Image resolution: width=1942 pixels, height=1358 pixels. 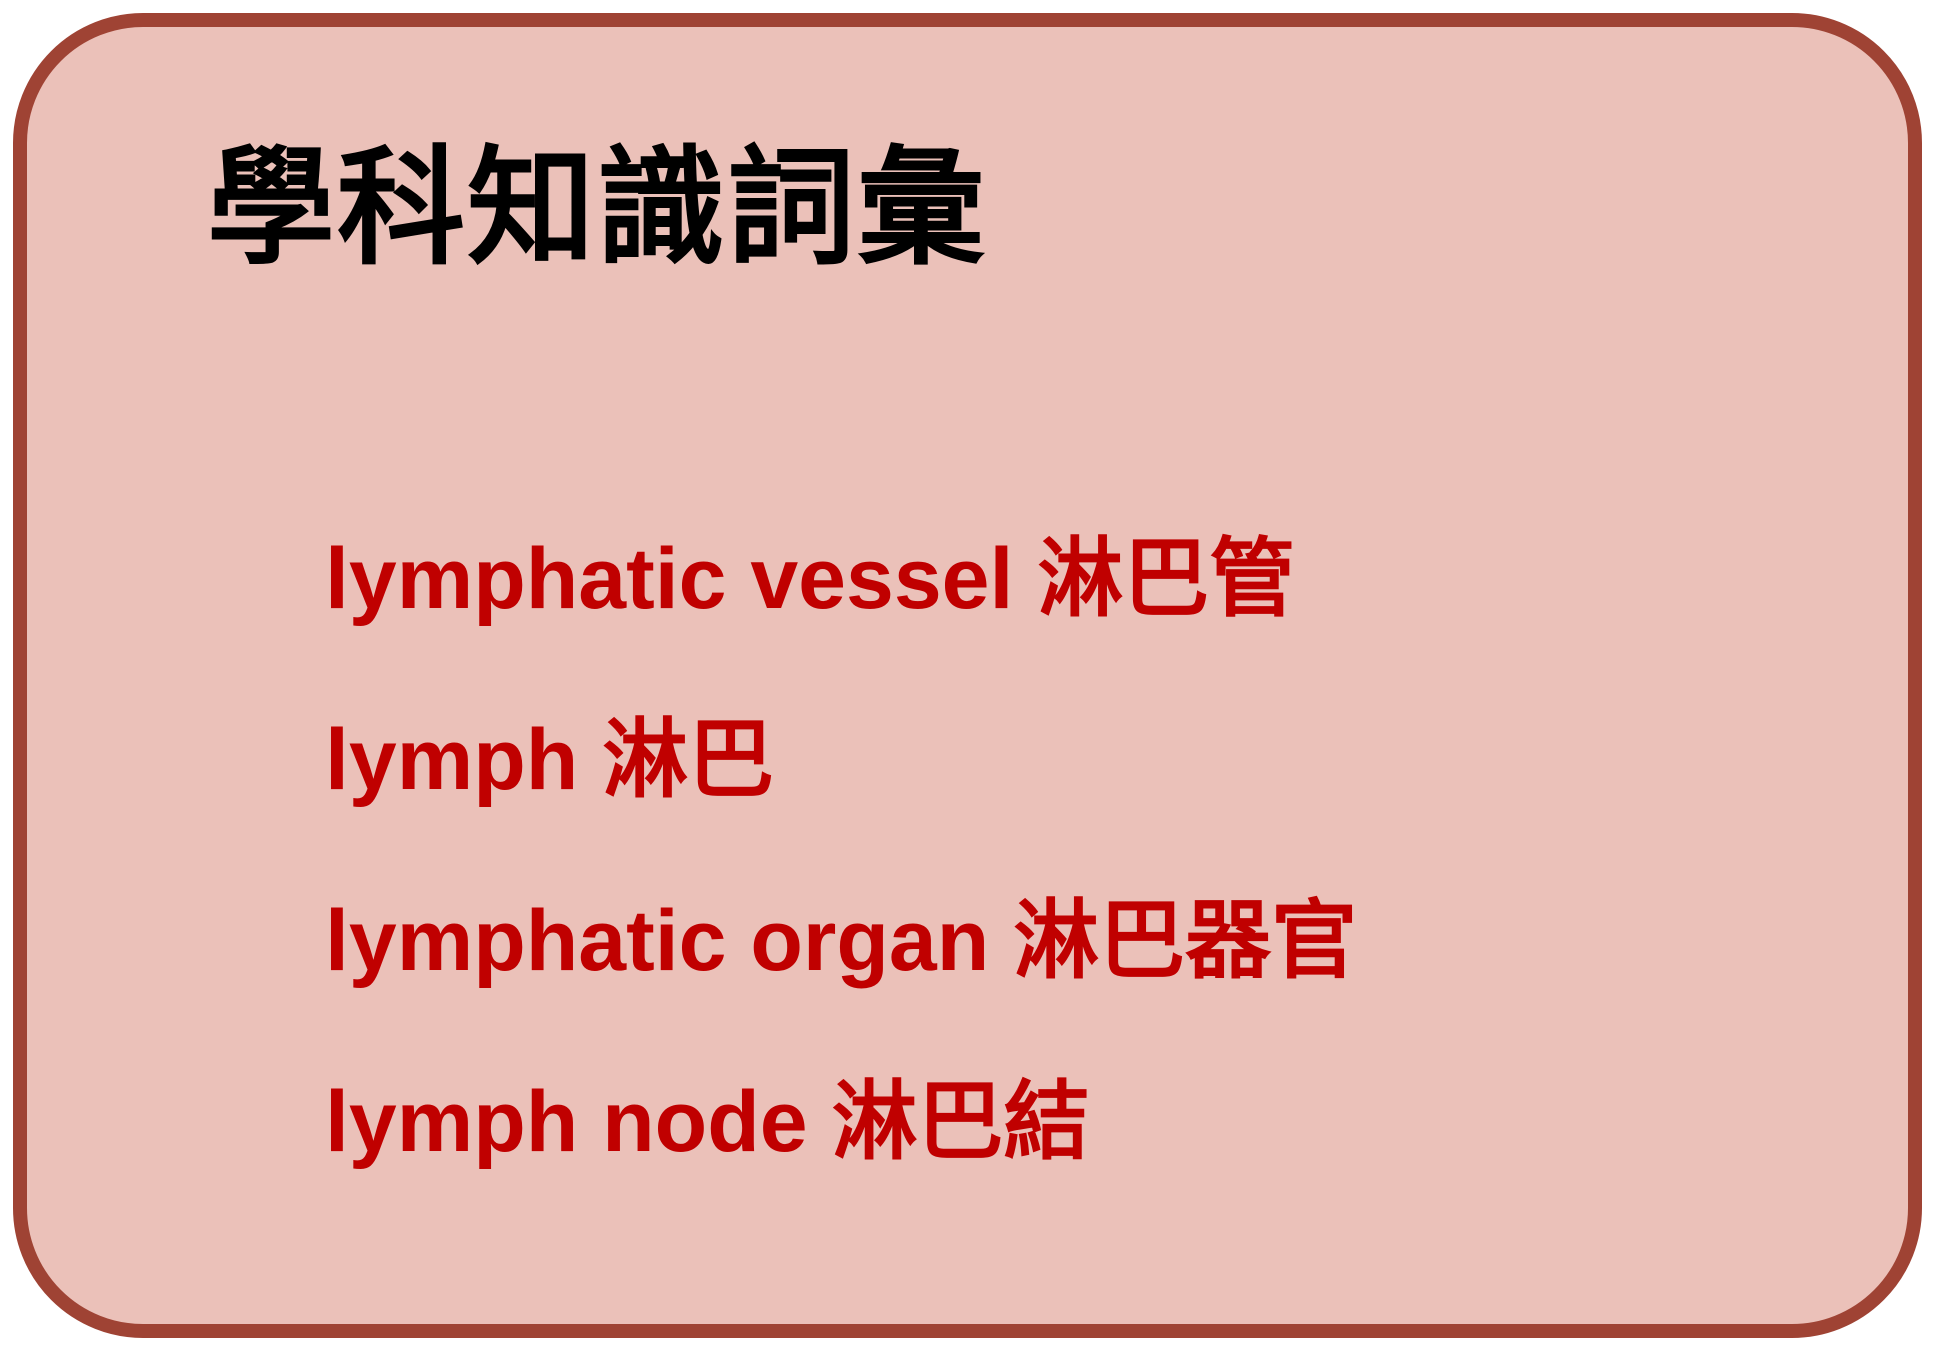 What do you see at coordinates (810, 579) in the screenshot?
I see `term-item: lymphatic vessel 淋巴管` at bounding box center [810, 579].